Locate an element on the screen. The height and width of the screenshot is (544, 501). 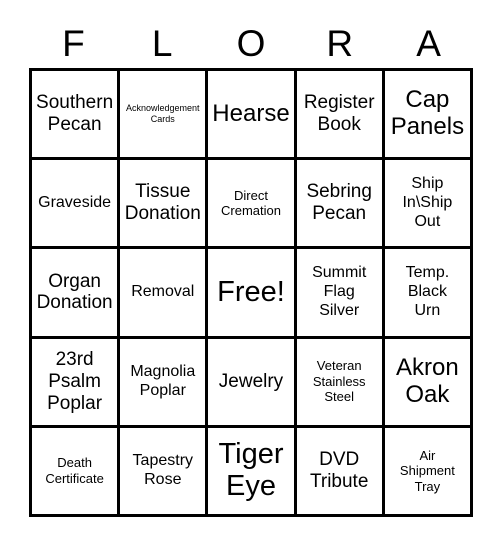
bingo-cell: Tiger Eye is located at coordinates (252, 472).